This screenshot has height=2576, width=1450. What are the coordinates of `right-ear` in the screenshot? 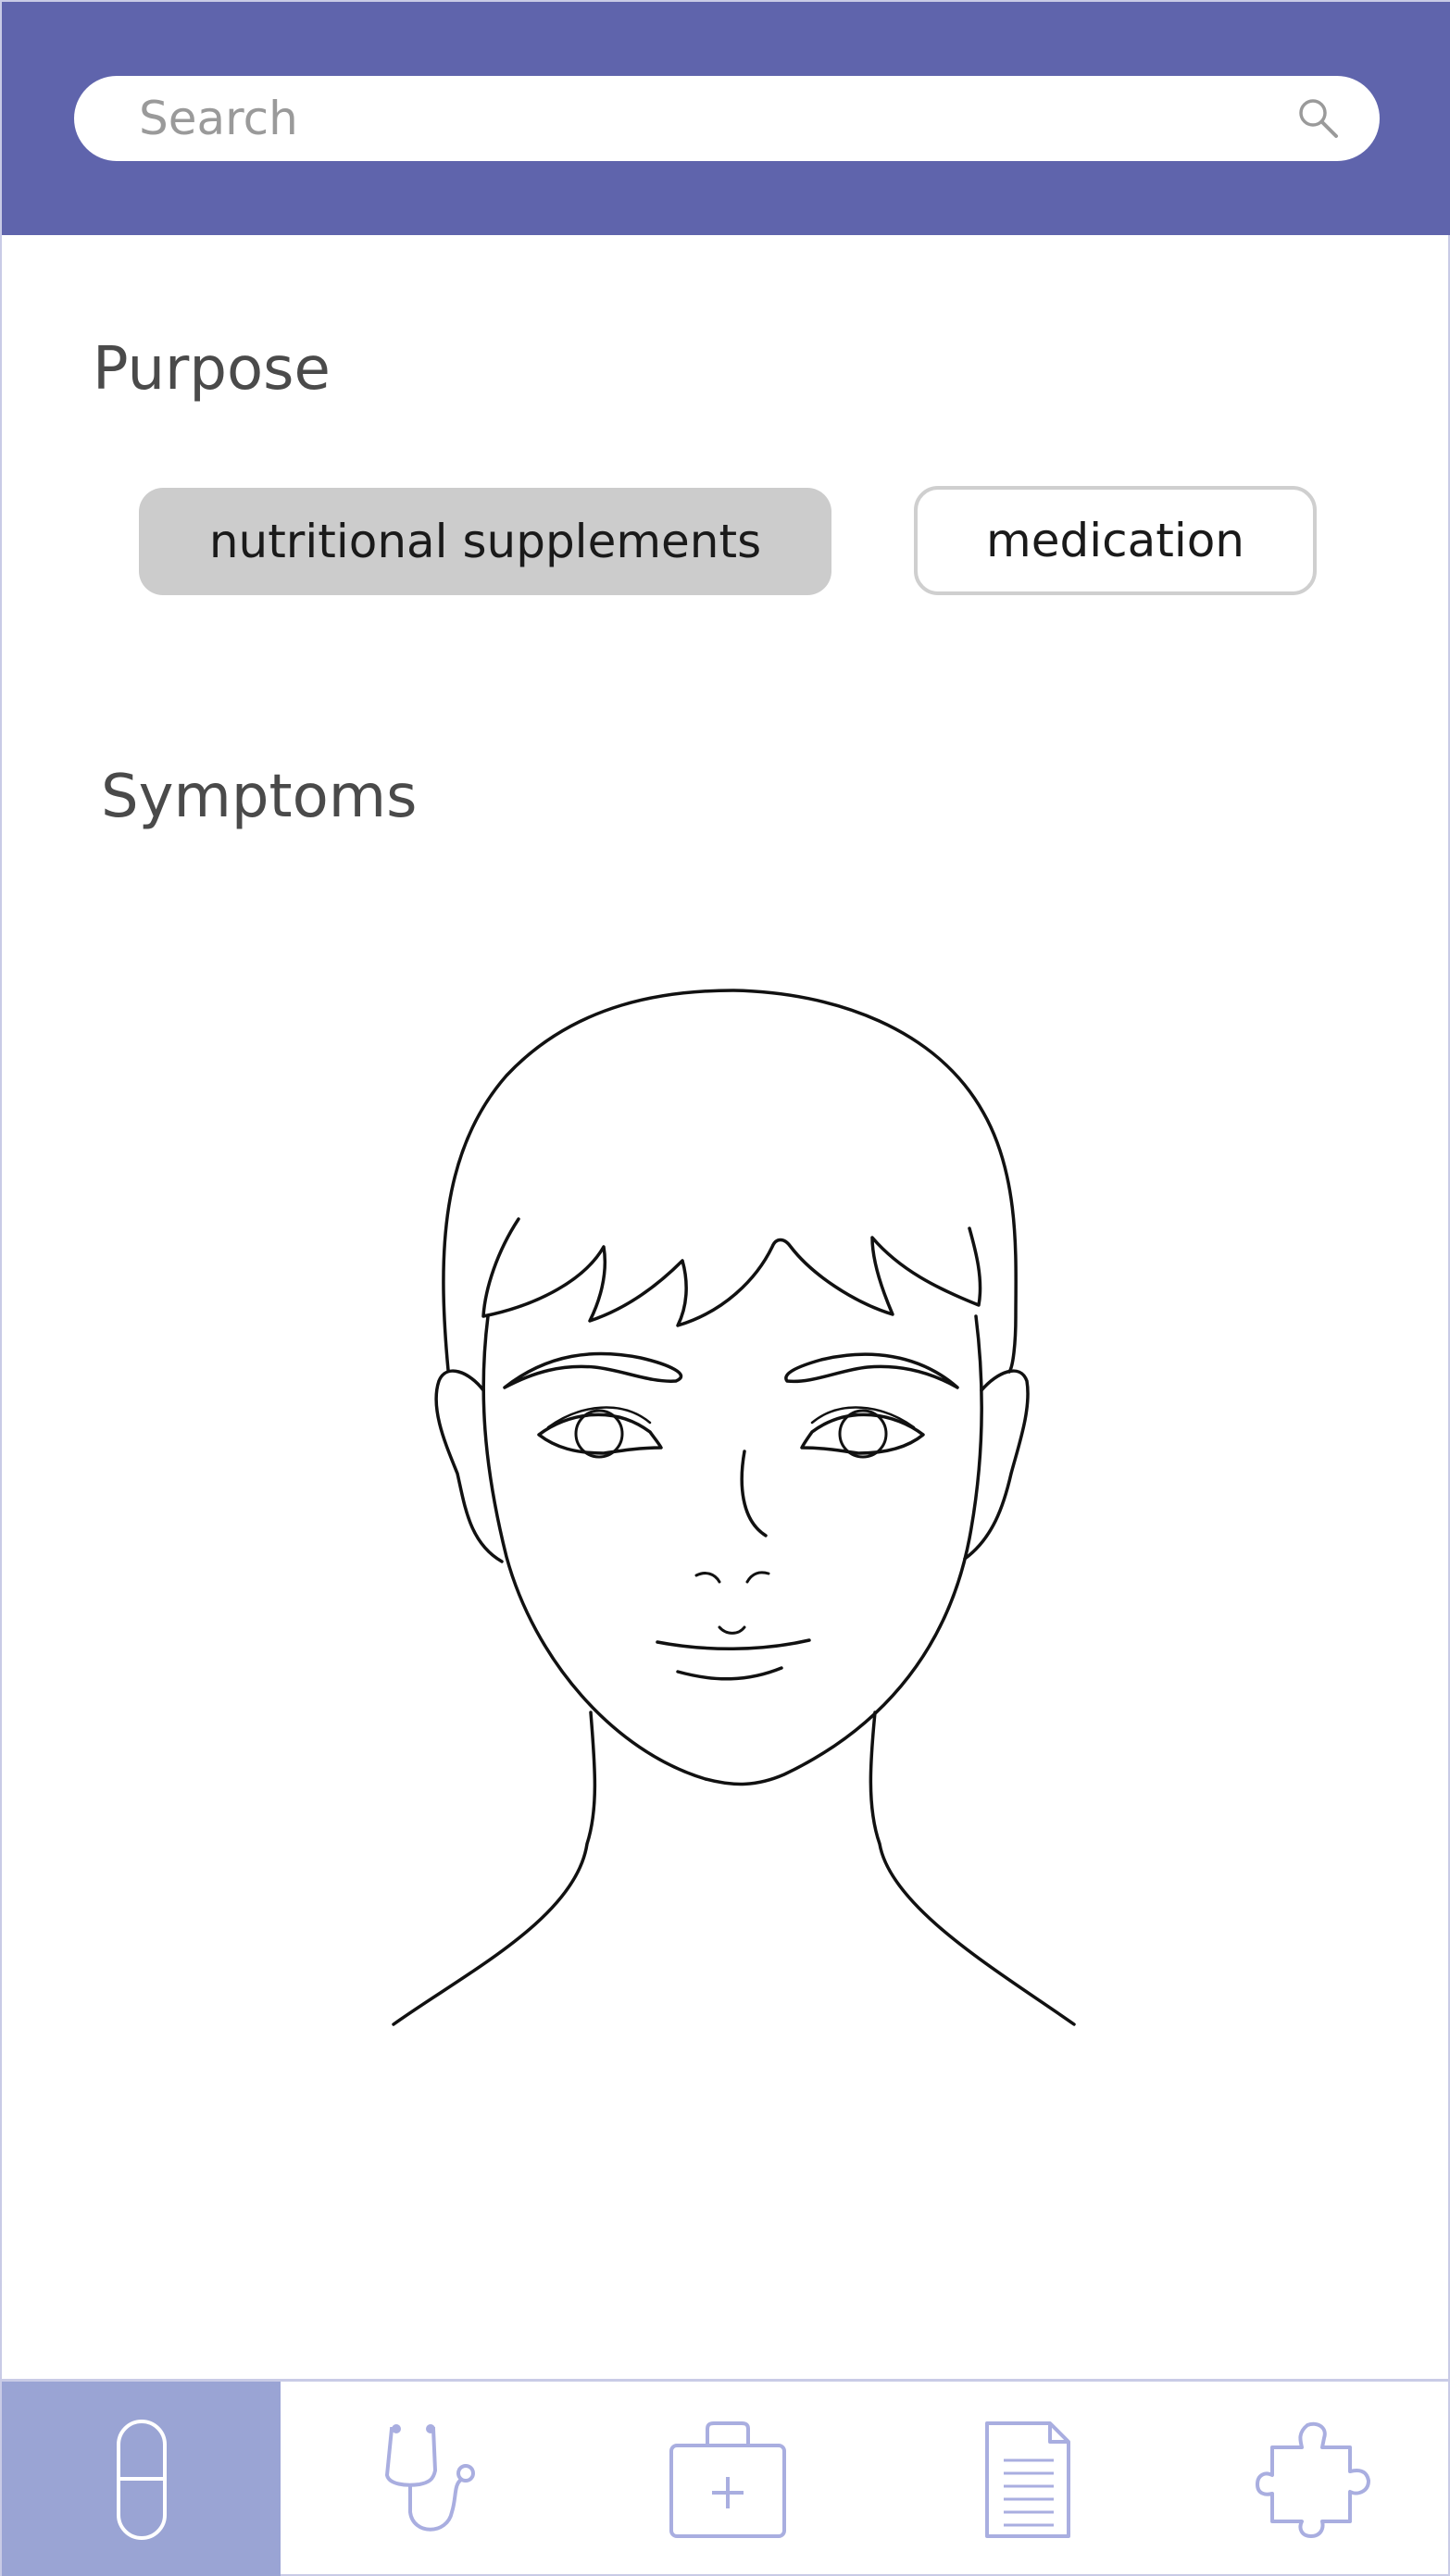 It's located at (996, 1465).